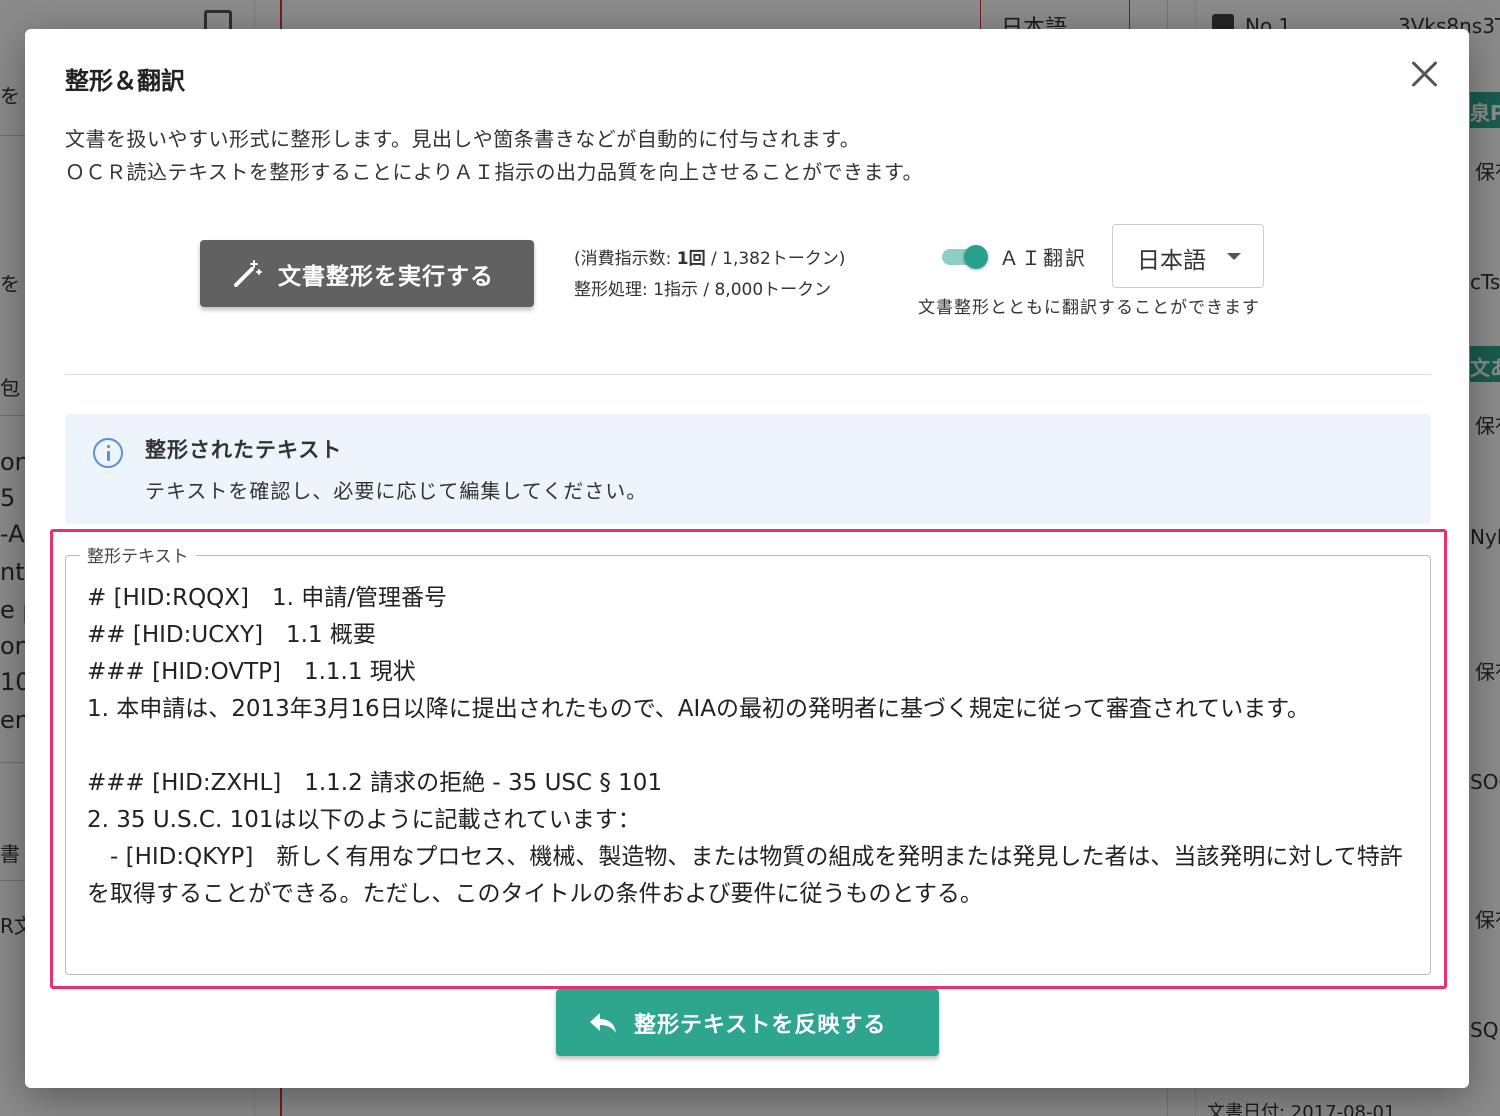  I want to click on section-divider, so click(748, 374).